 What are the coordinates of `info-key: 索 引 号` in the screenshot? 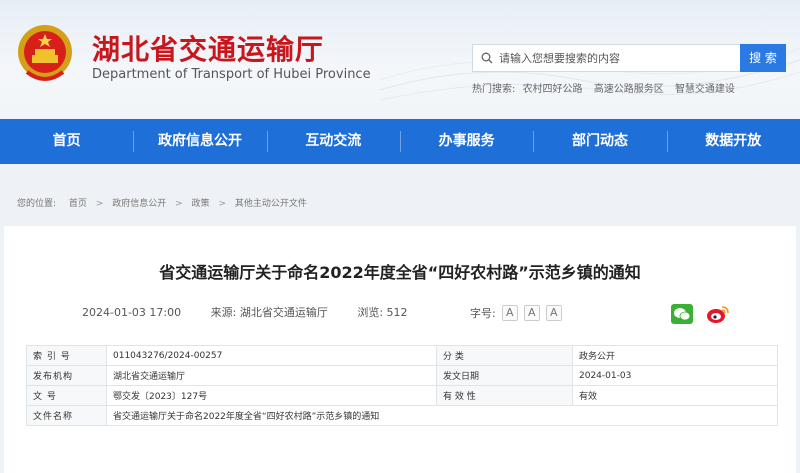 It's located at (66, 355).